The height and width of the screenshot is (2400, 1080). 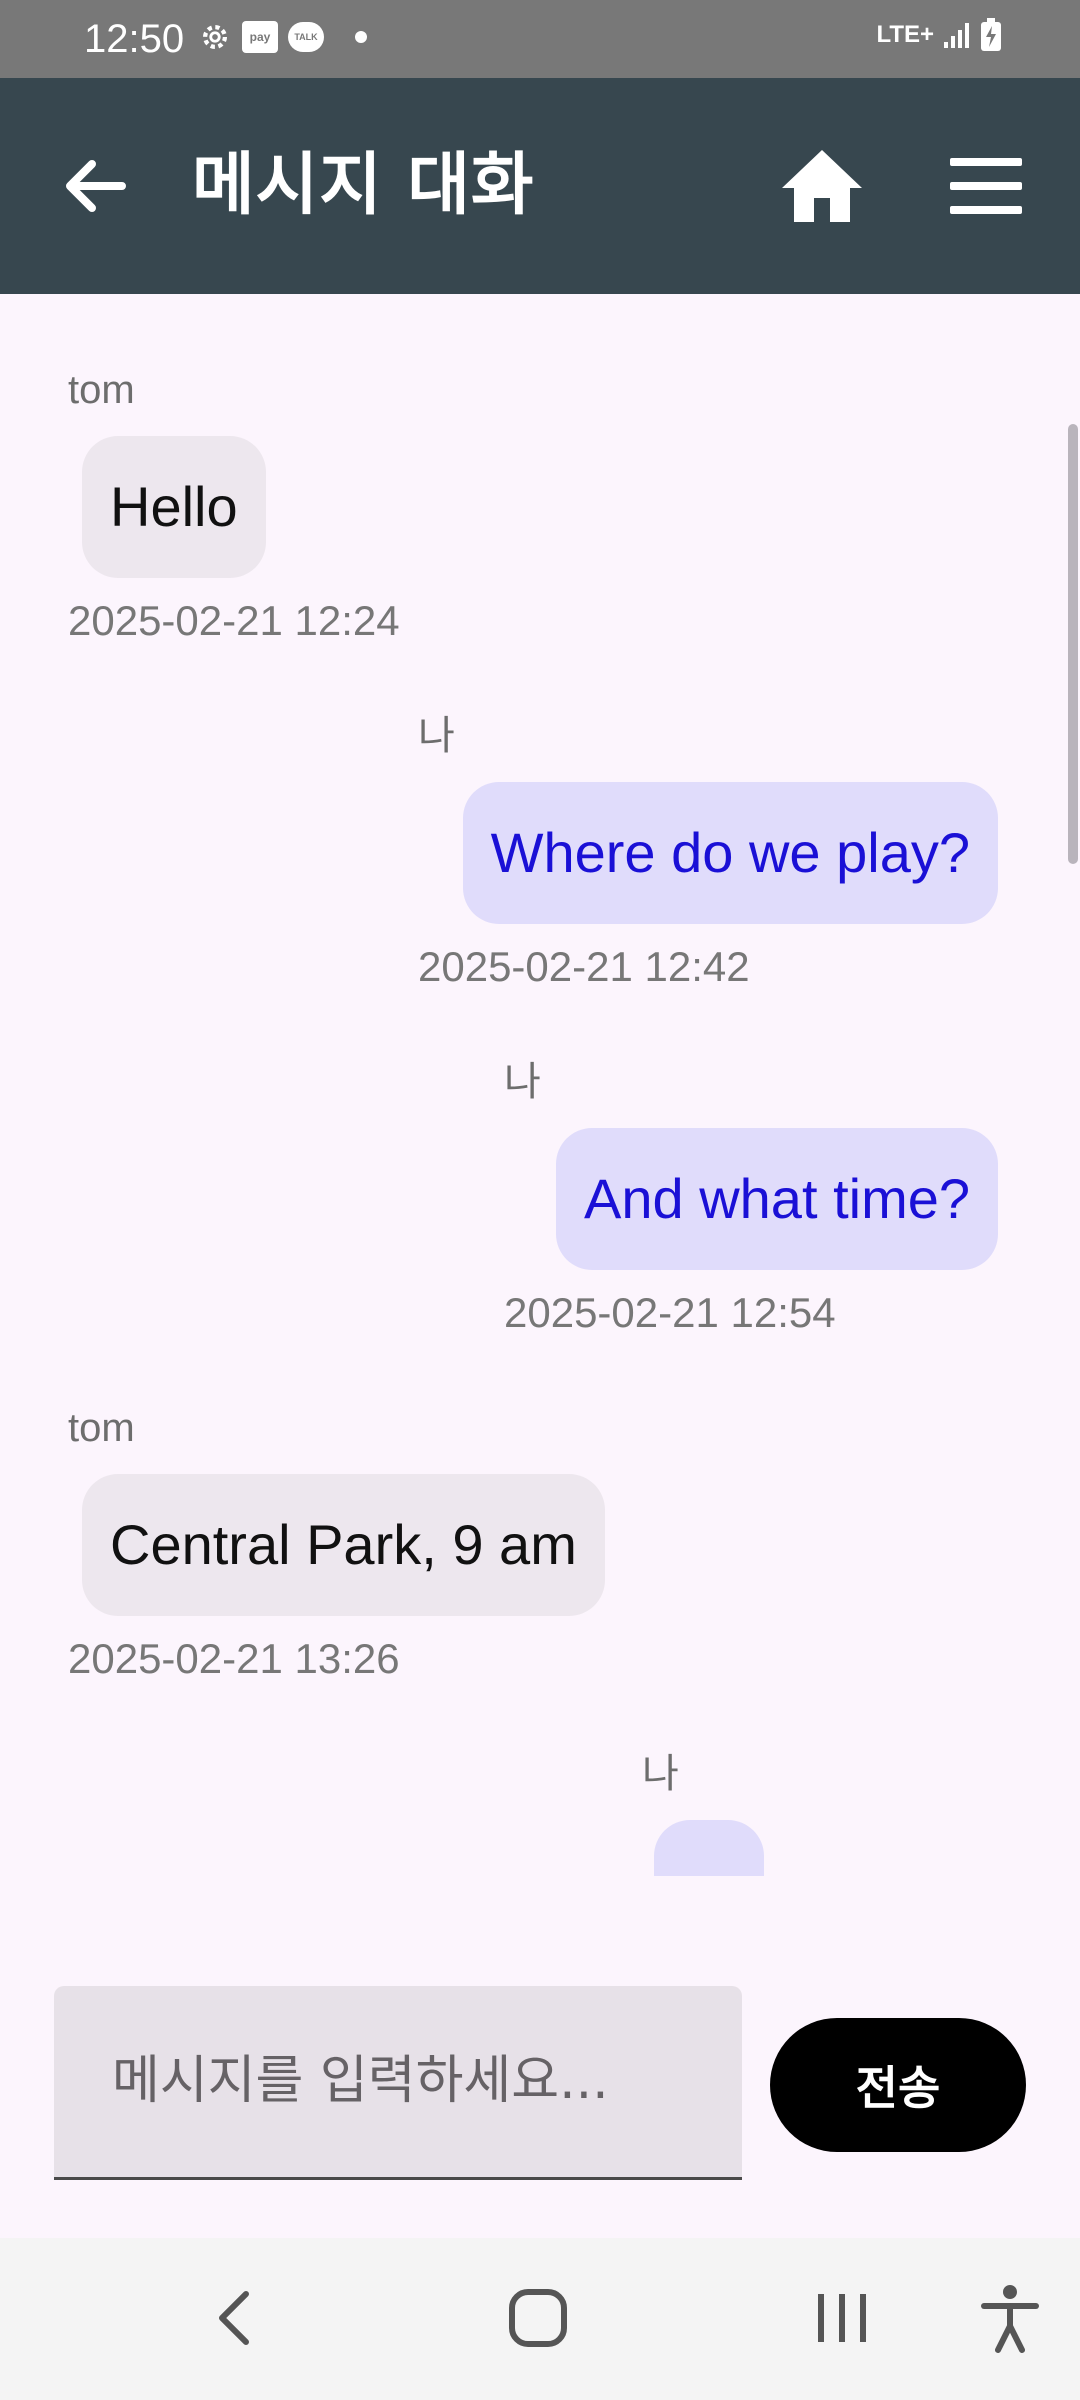 What do you see at coordinates (215, 37) in the screenshot?
I see `gear-icon` at bounding box center [215, 37].